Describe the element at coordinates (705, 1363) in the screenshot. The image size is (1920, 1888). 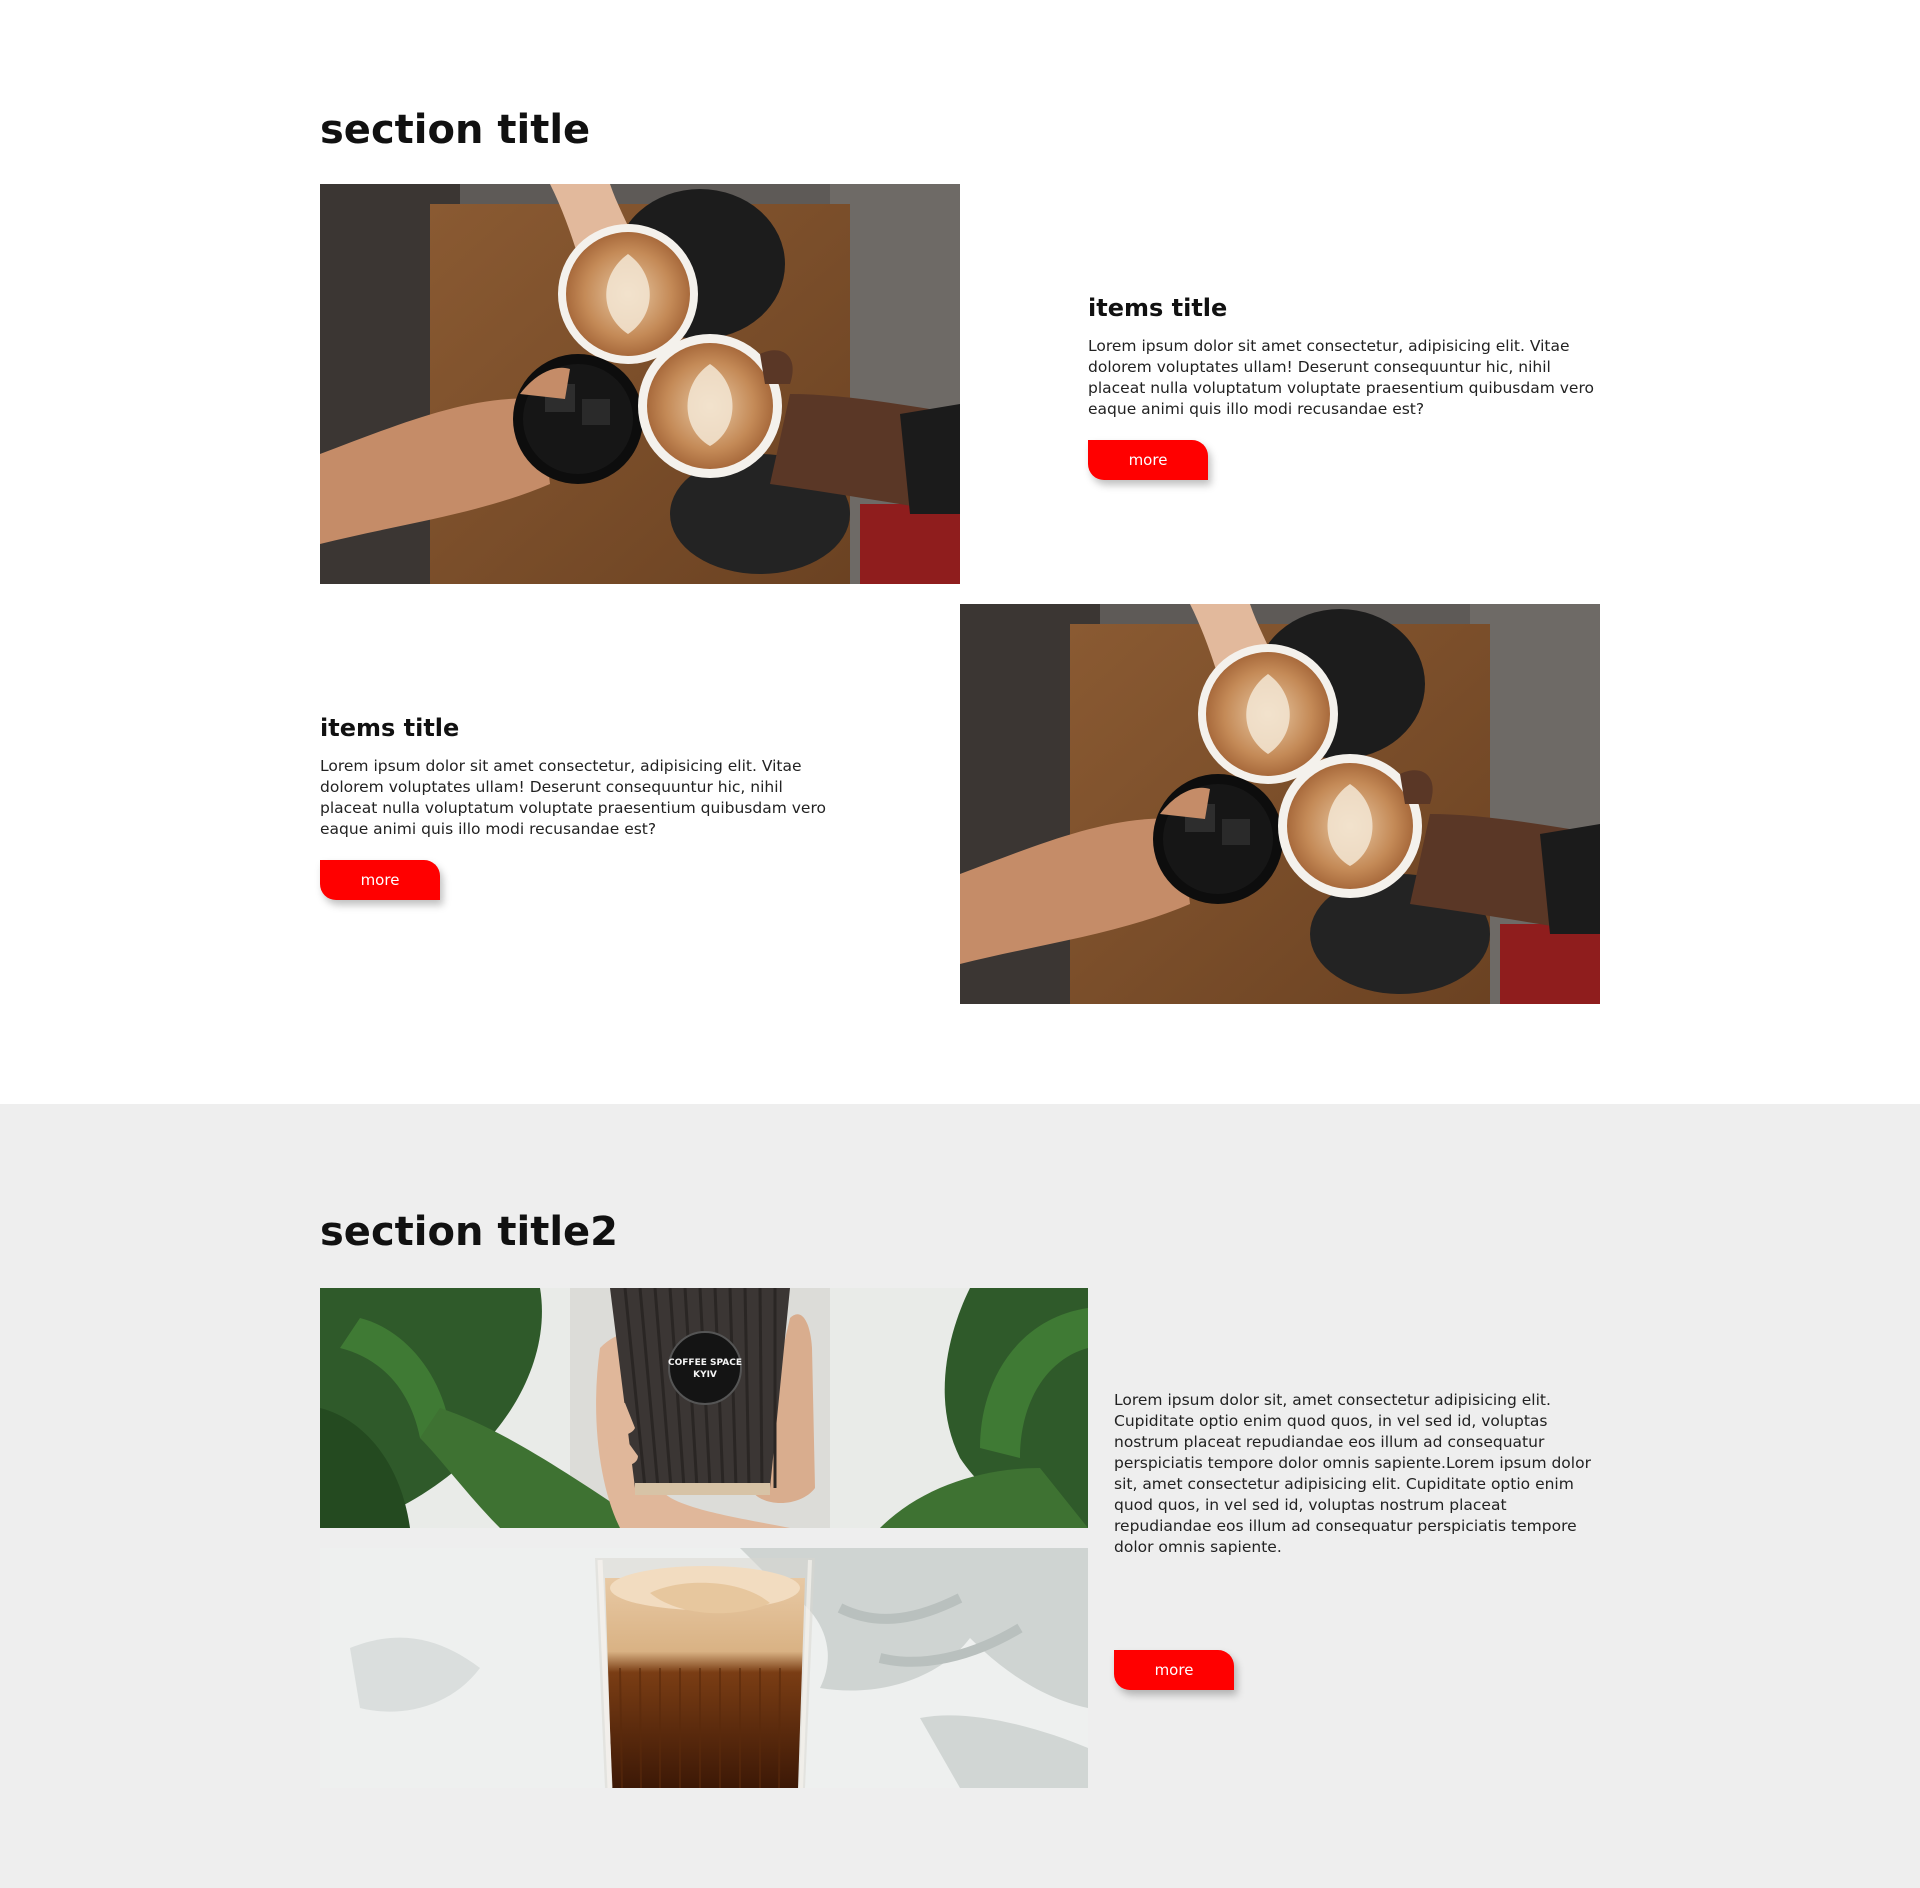
I see `cup-sticker-line-1: COFFEE SPACE` at that location.